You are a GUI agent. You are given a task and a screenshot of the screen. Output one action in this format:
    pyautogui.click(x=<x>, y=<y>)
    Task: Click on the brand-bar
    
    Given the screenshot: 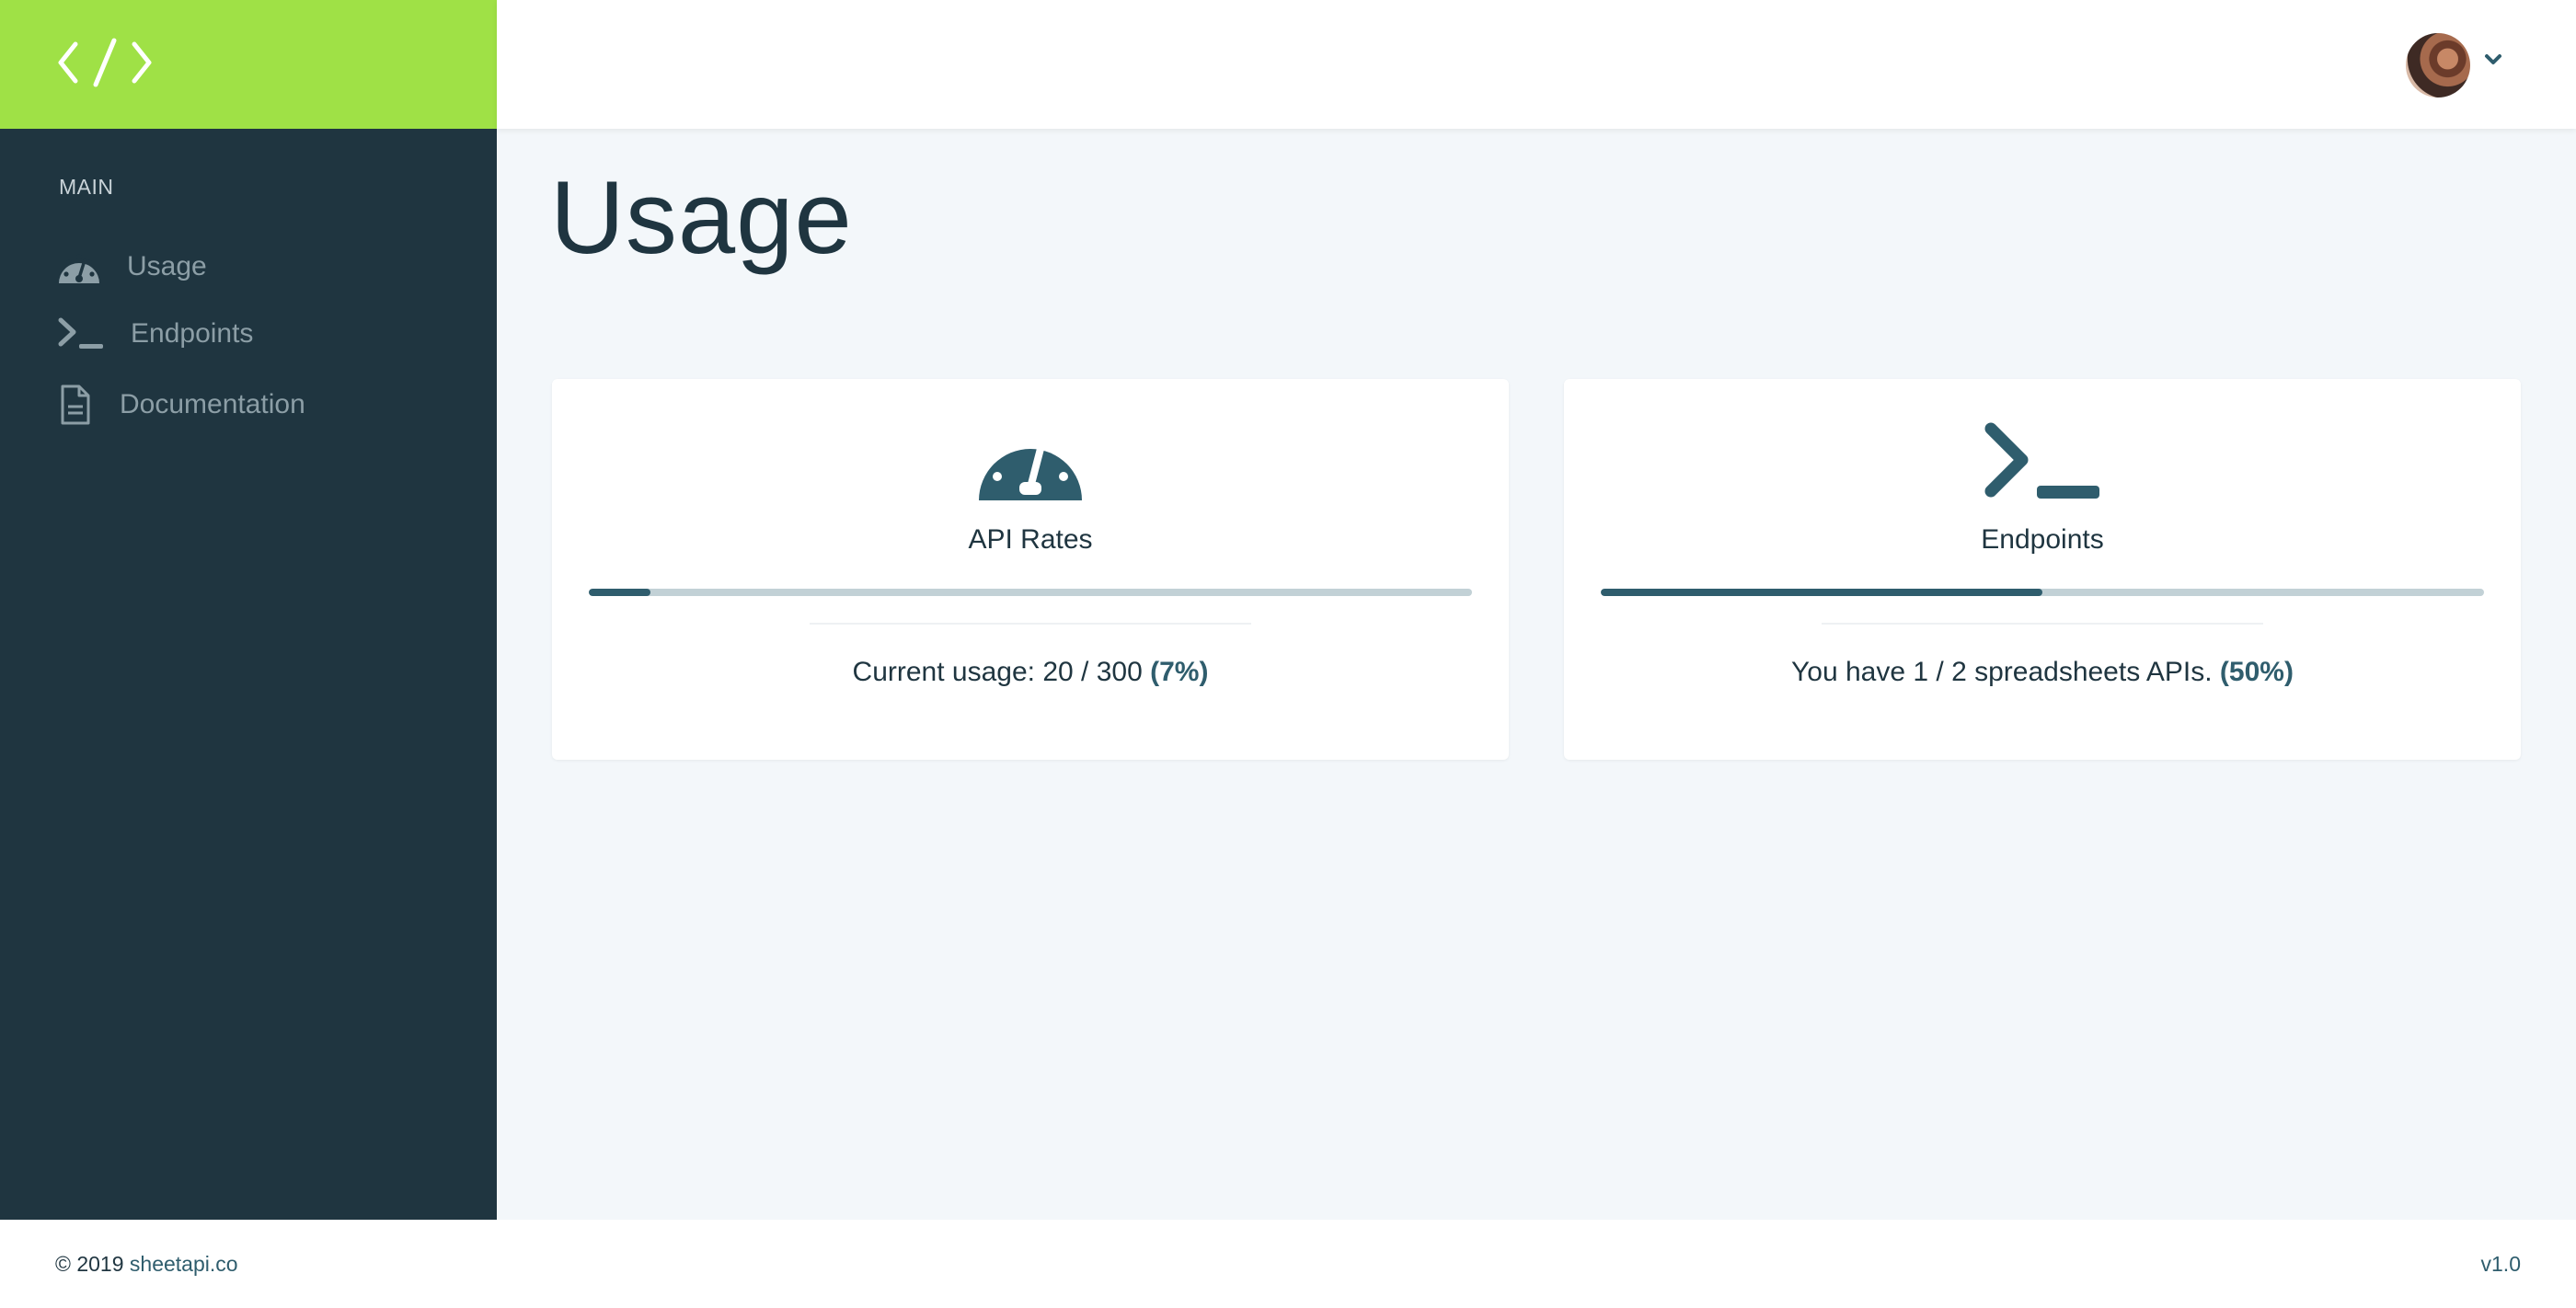 What is the action you would take?
    pyautogui.click(x=248, y=64)
    